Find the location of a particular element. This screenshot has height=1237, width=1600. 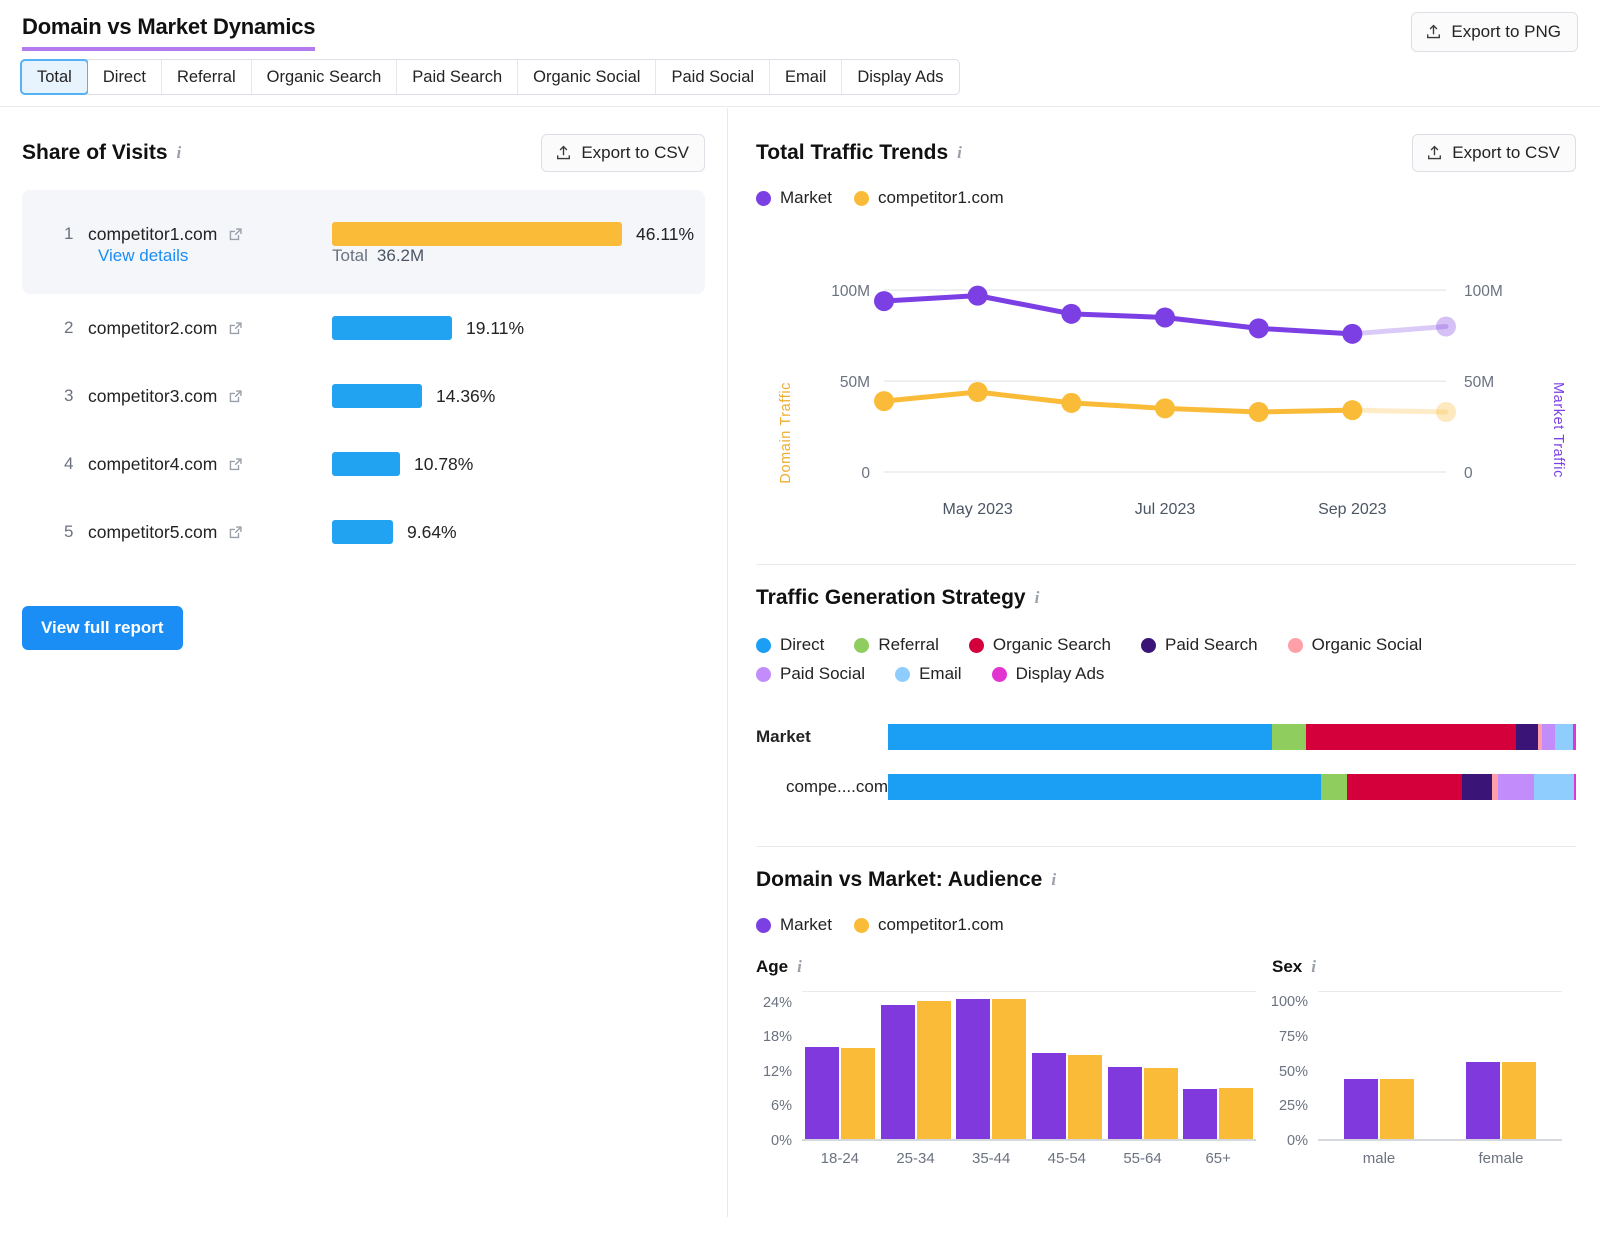

legend-color-dot is located at coordinates (1148, 645).